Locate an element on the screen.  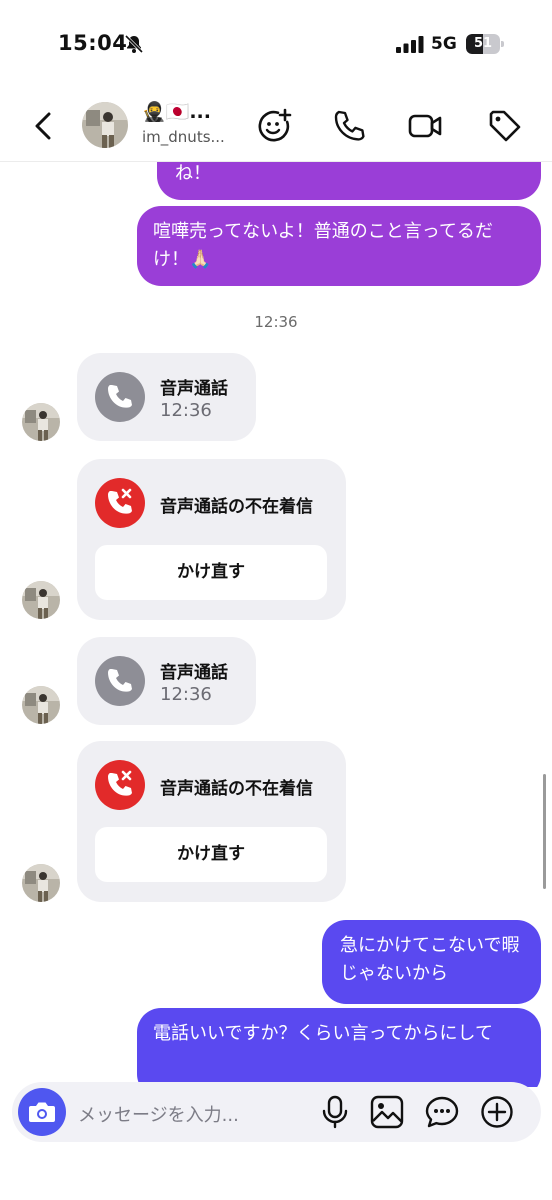
camera-button is located at coordinates (42, 1112).